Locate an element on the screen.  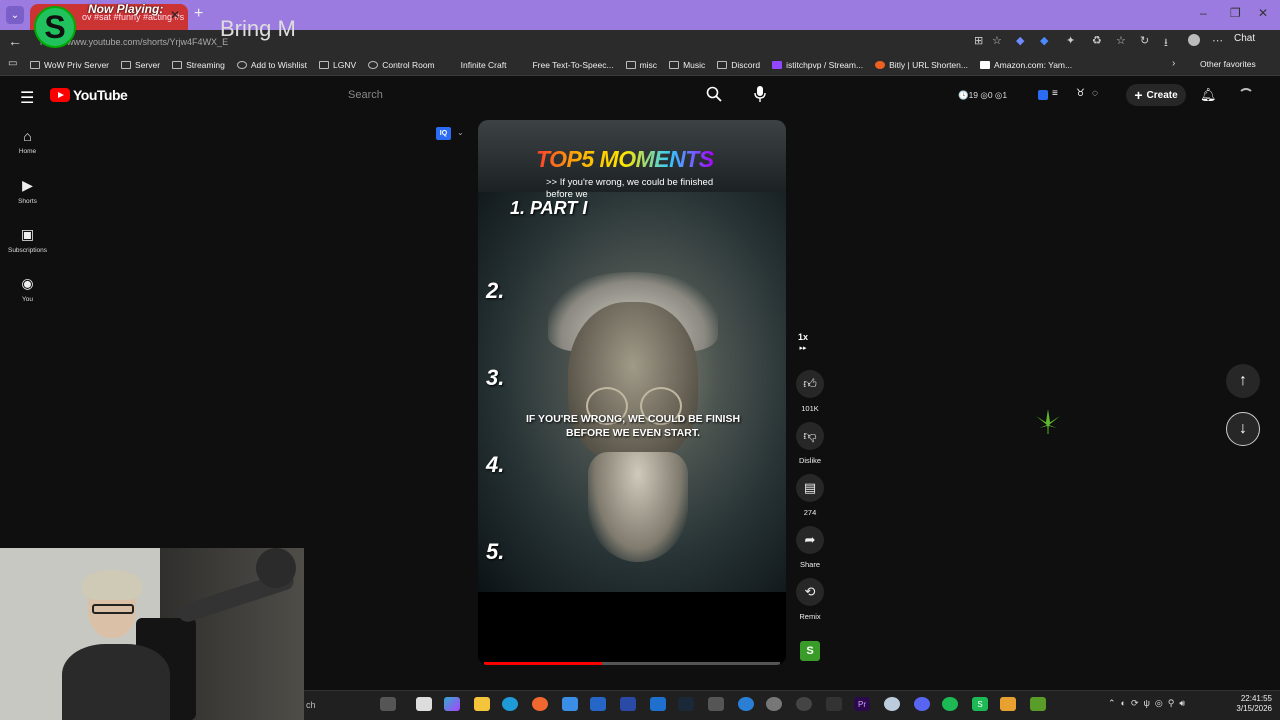
steam-icon is located at coordinates (686, 704).